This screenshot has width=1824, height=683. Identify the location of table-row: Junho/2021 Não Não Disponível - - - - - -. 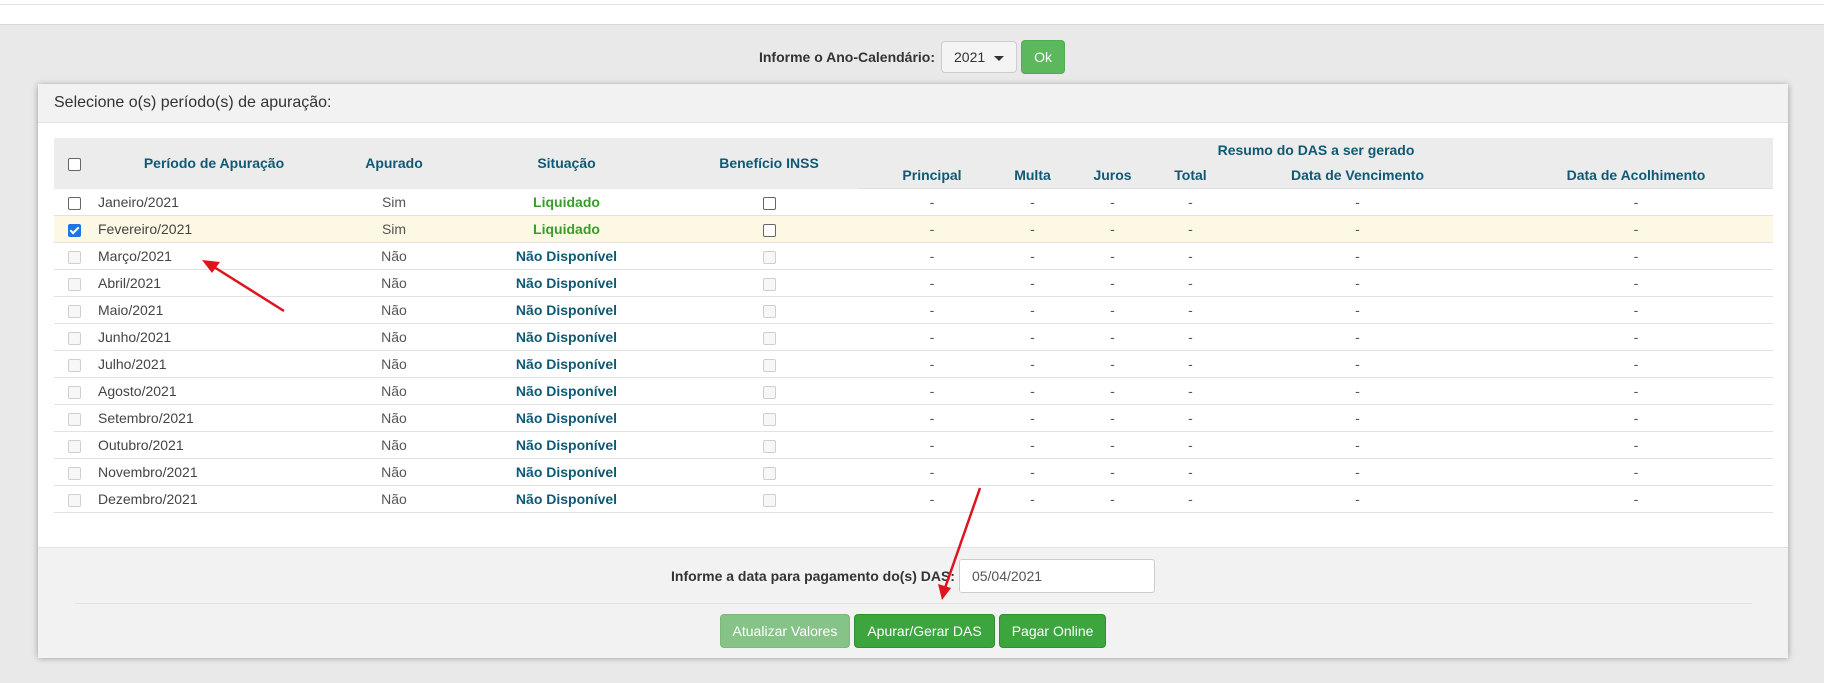
(913, 337).